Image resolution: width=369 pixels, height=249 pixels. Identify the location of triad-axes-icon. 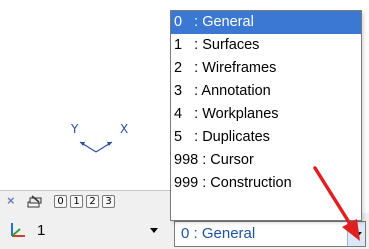
(96, 147).